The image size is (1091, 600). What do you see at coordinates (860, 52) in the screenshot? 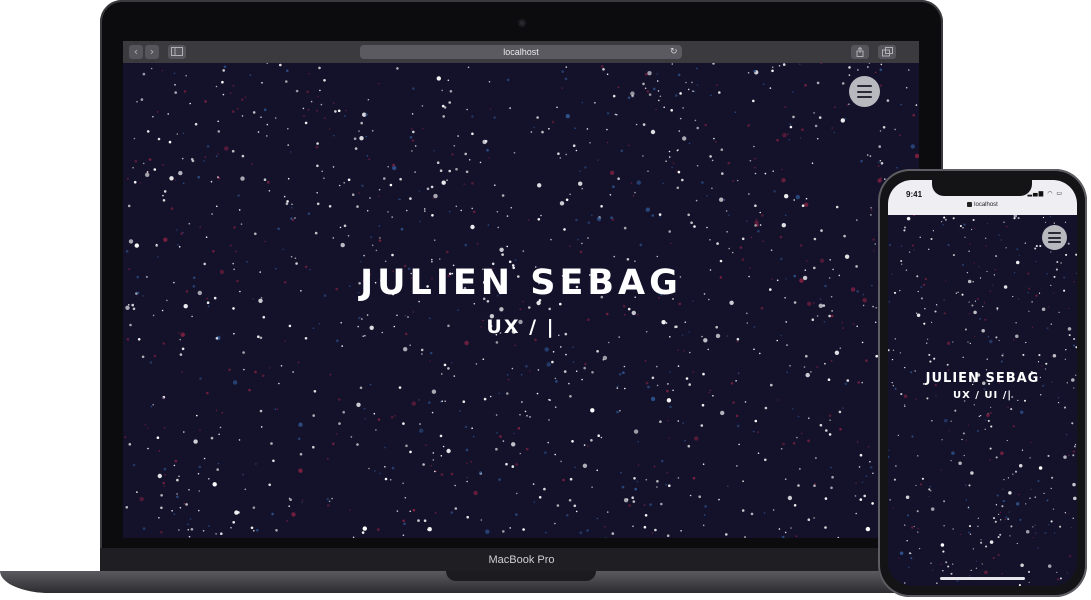
I see `share-button` at bounding box center [860, 52].